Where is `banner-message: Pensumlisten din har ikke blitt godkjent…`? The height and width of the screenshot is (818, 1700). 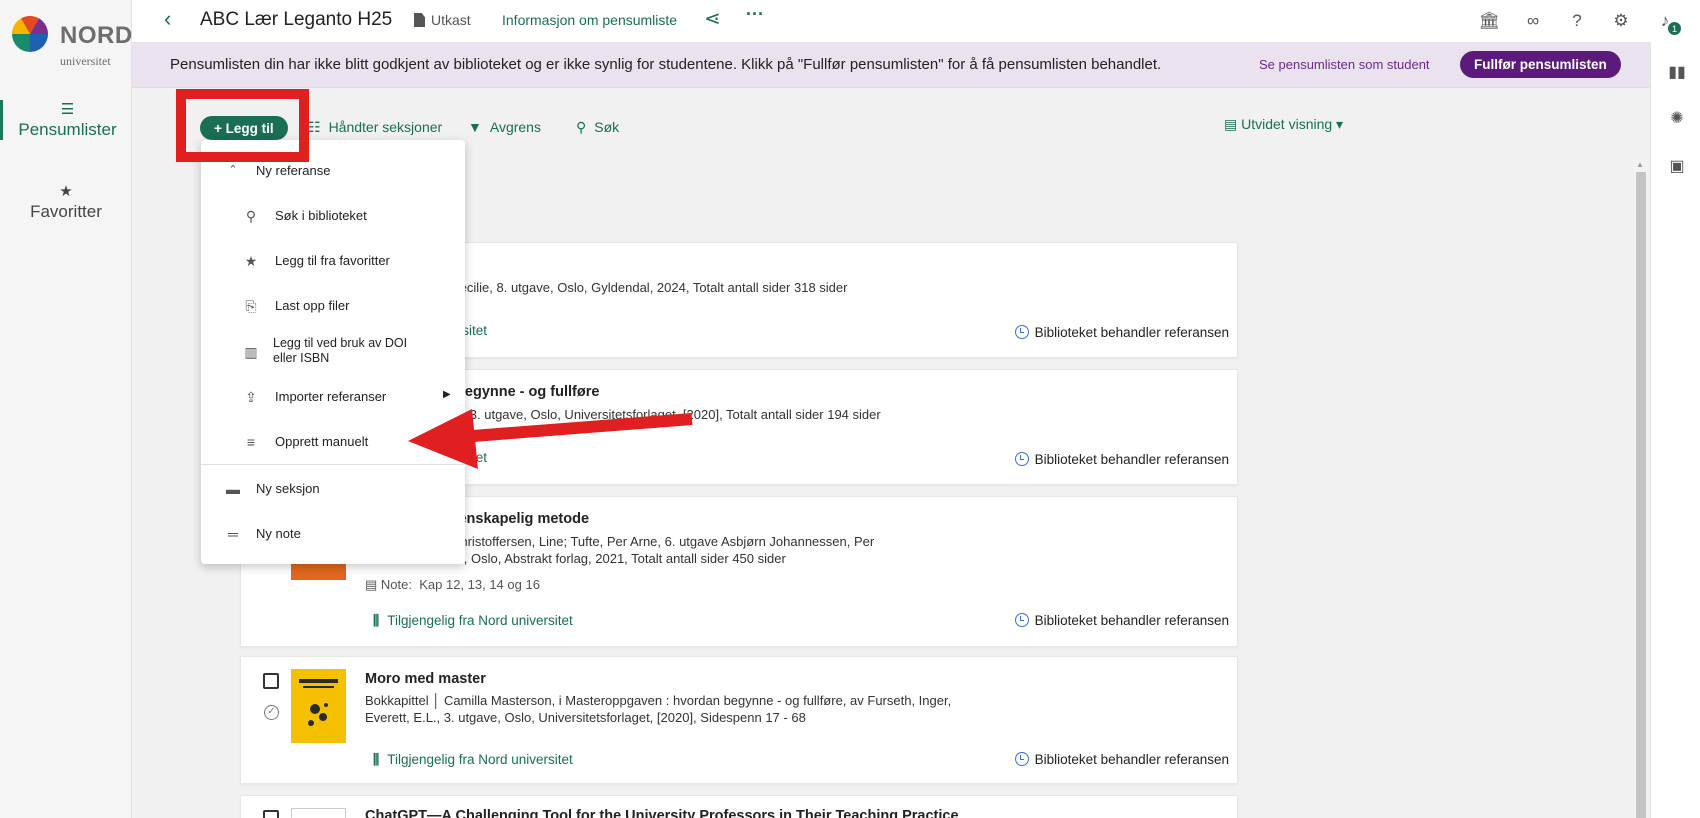 banner-message: Pensumlisten din har ikke blitt godkjent… is located at coordinates (666, 64).